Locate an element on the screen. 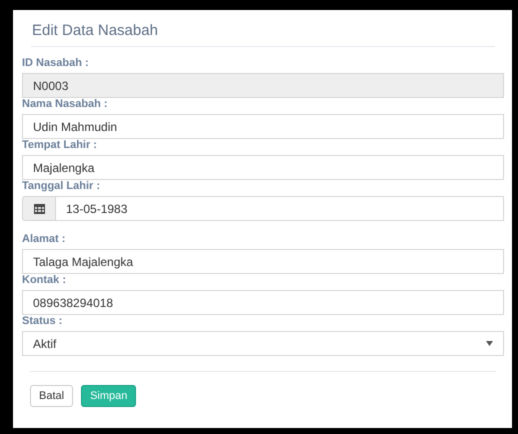 The height and width of the screenshot is (434, 518). calendar-icon is located at coordinates (39, 209).